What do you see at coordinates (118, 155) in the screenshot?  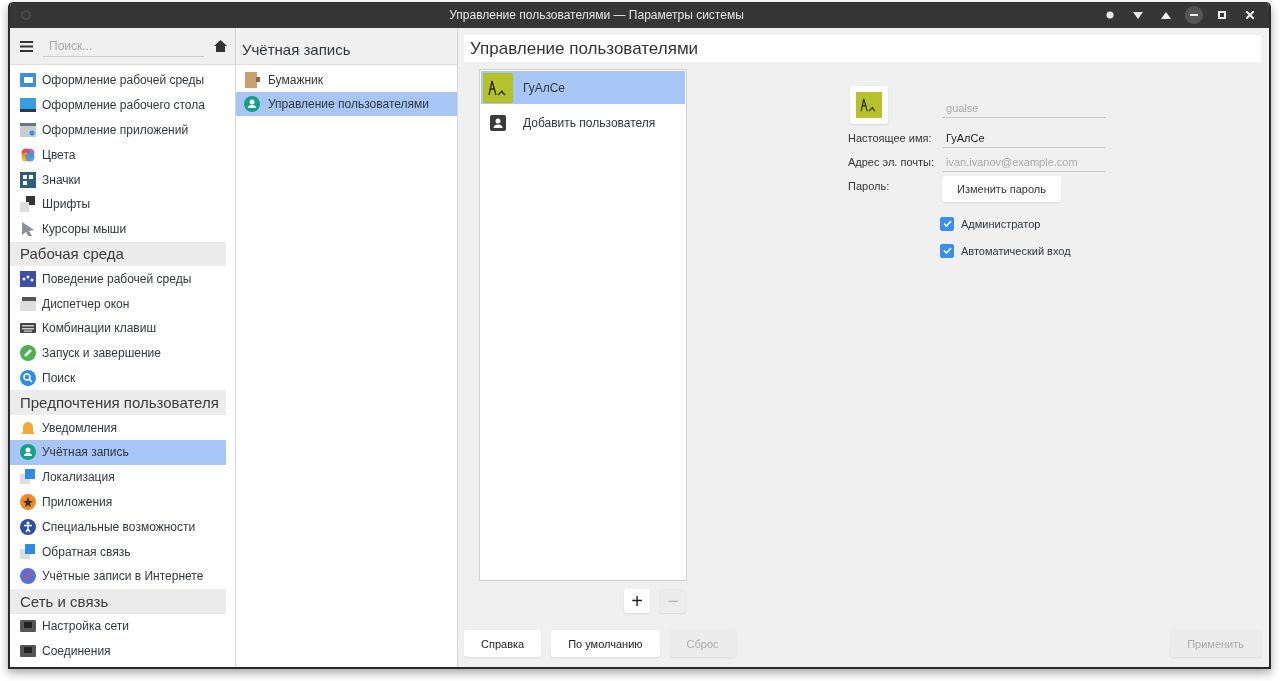 I see `sidebar-item: Цвета` at bounding box center [118, 155].